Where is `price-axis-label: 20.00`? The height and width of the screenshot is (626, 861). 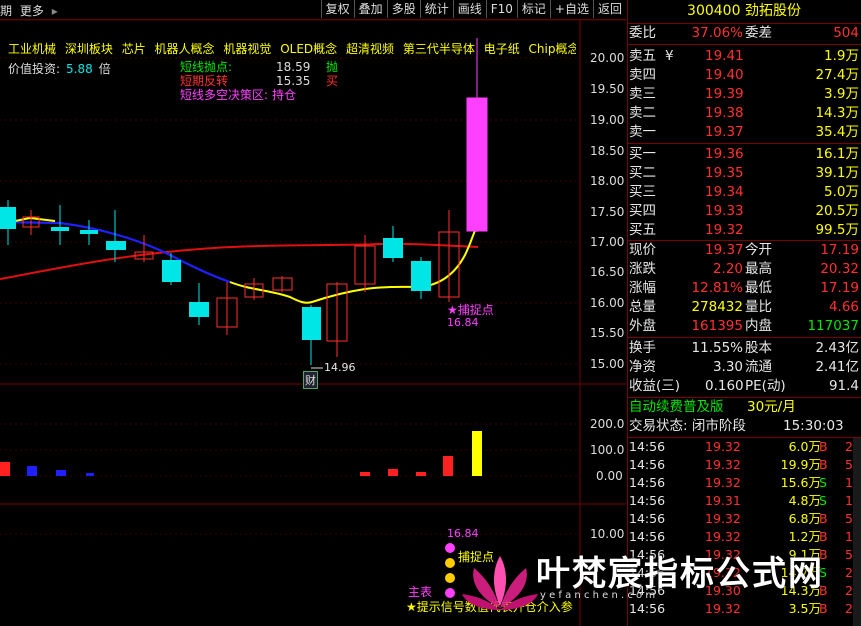 price-axis-label: 20.00 is located at coordinates (607, 58).